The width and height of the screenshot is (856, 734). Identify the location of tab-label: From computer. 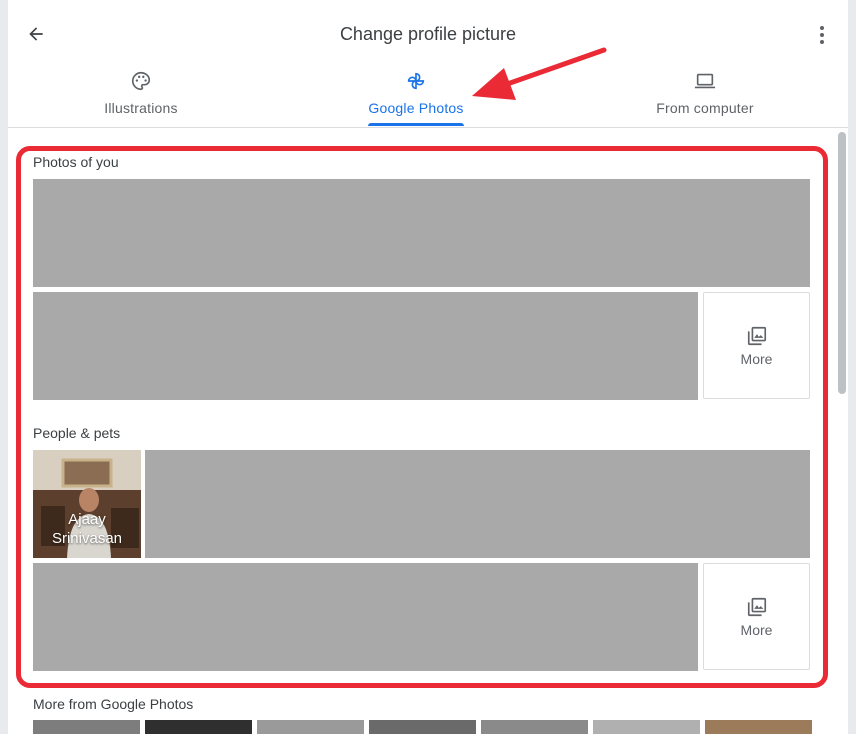
(705, 108).